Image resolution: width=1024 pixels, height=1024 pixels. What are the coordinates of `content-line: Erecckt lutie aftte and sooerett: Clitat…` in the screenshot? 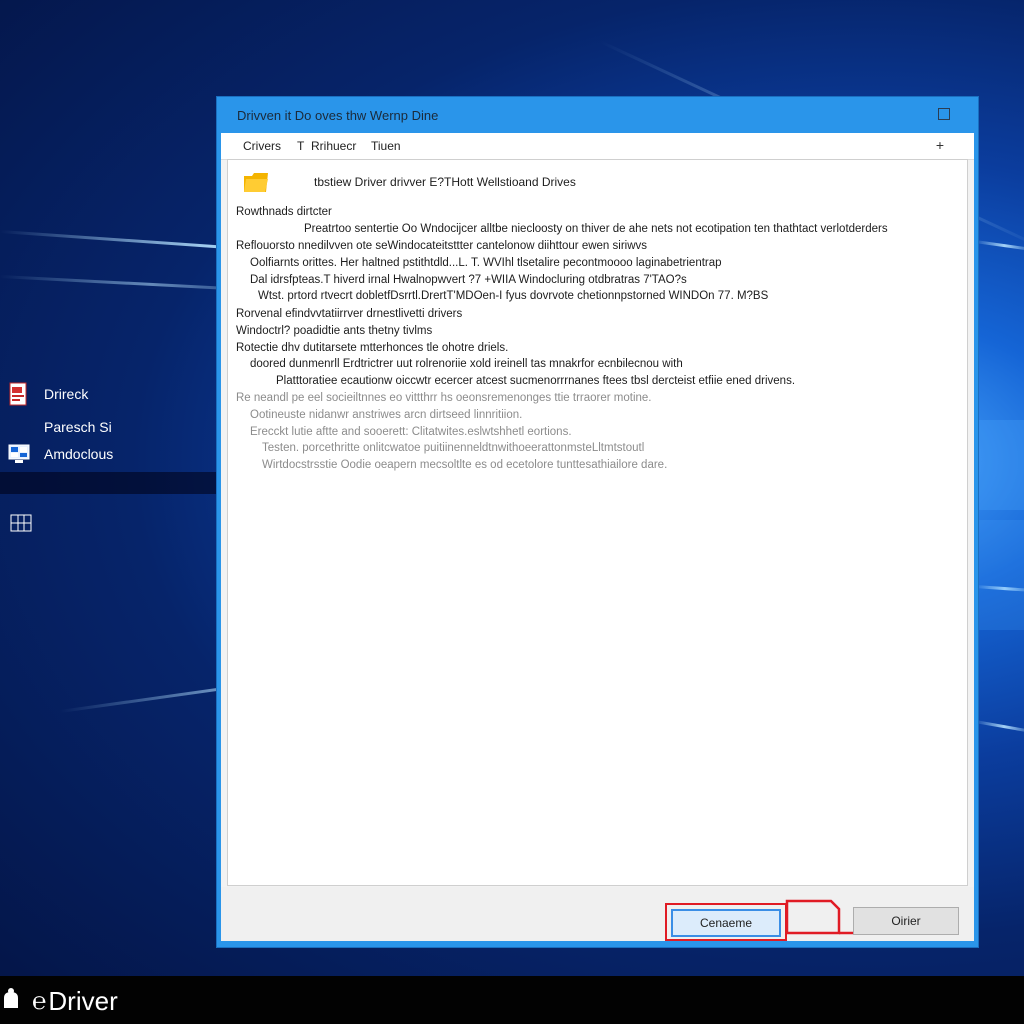 It's located at (411, 432).